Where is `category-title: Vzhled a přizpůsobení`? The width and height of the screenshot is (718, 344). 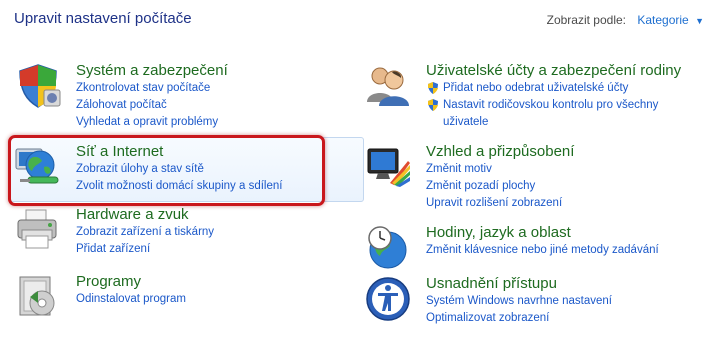
category-title: Vzhled a přizpůsobení is located at coordinates (500, 152).